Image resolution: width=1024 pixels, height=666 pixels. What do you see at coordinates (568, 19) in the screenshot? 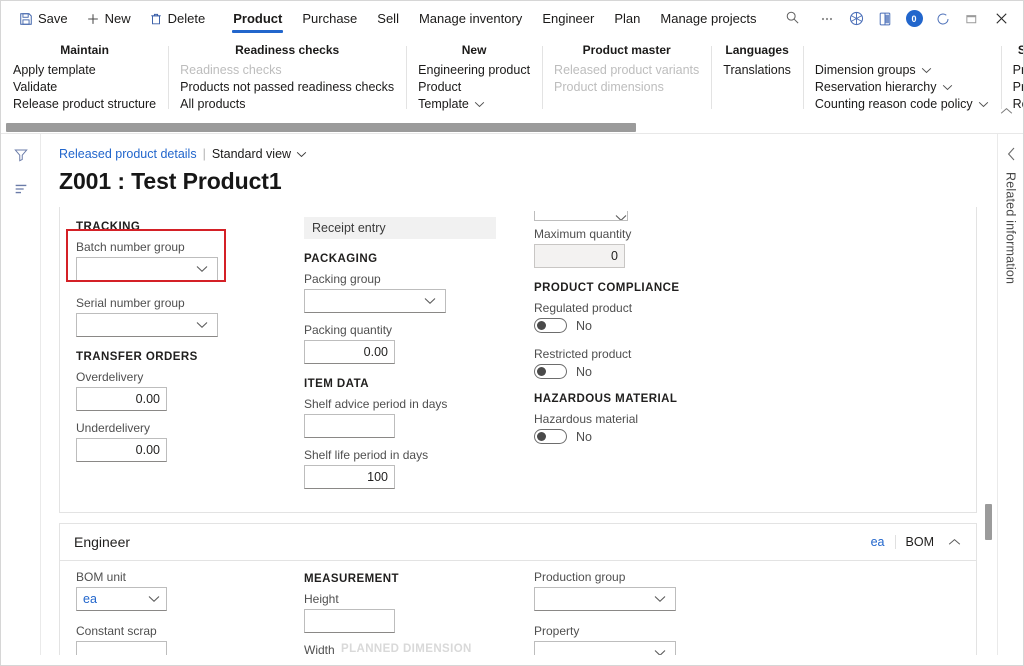
I see `tab-engineer: Engineer` at bounding box center [568, 19].